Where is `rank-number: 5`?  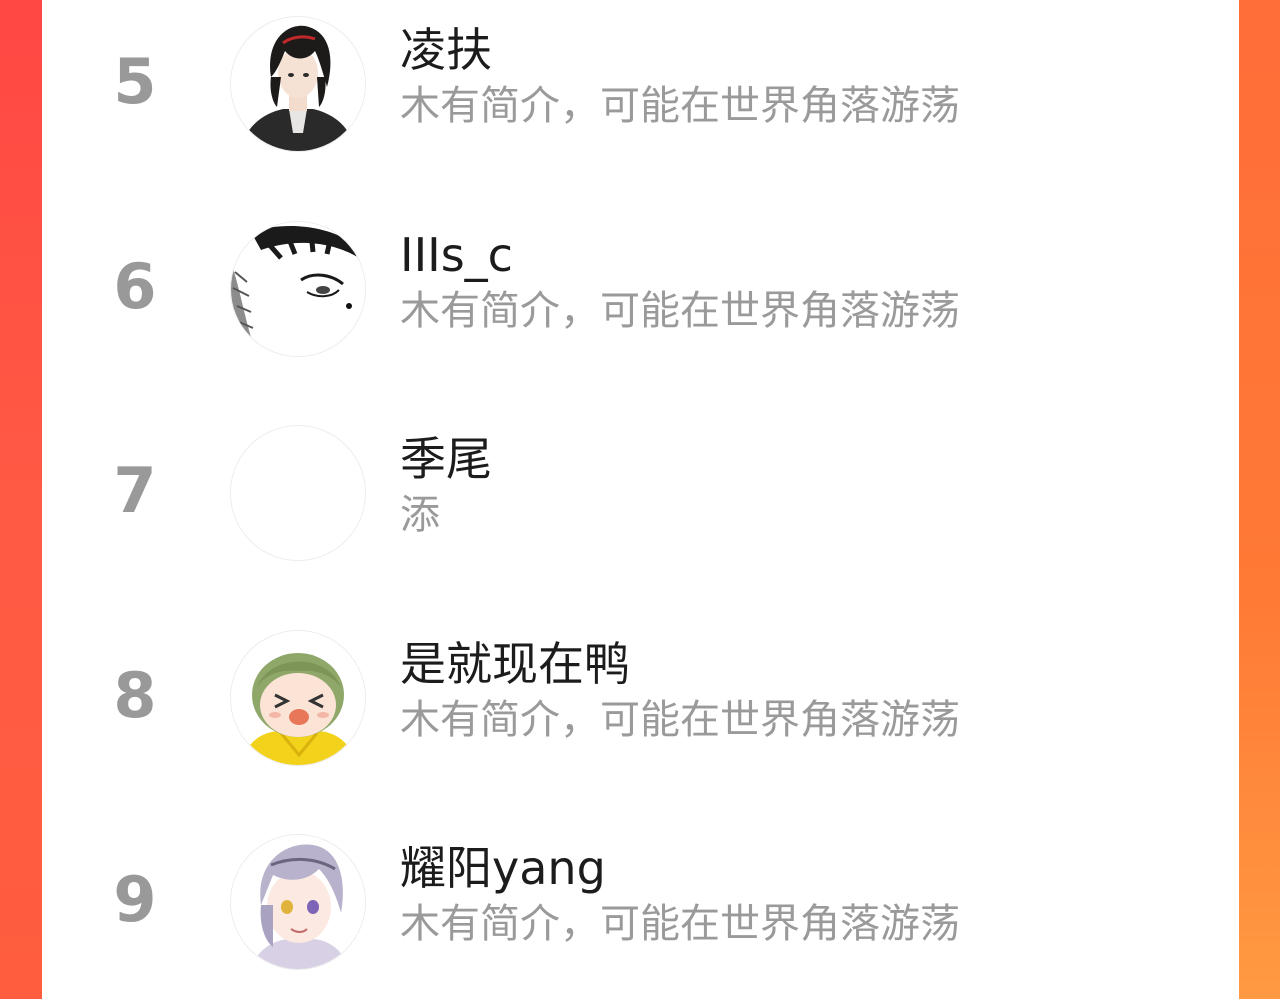 rank-number: 5 is located at coordinates (135, 81).